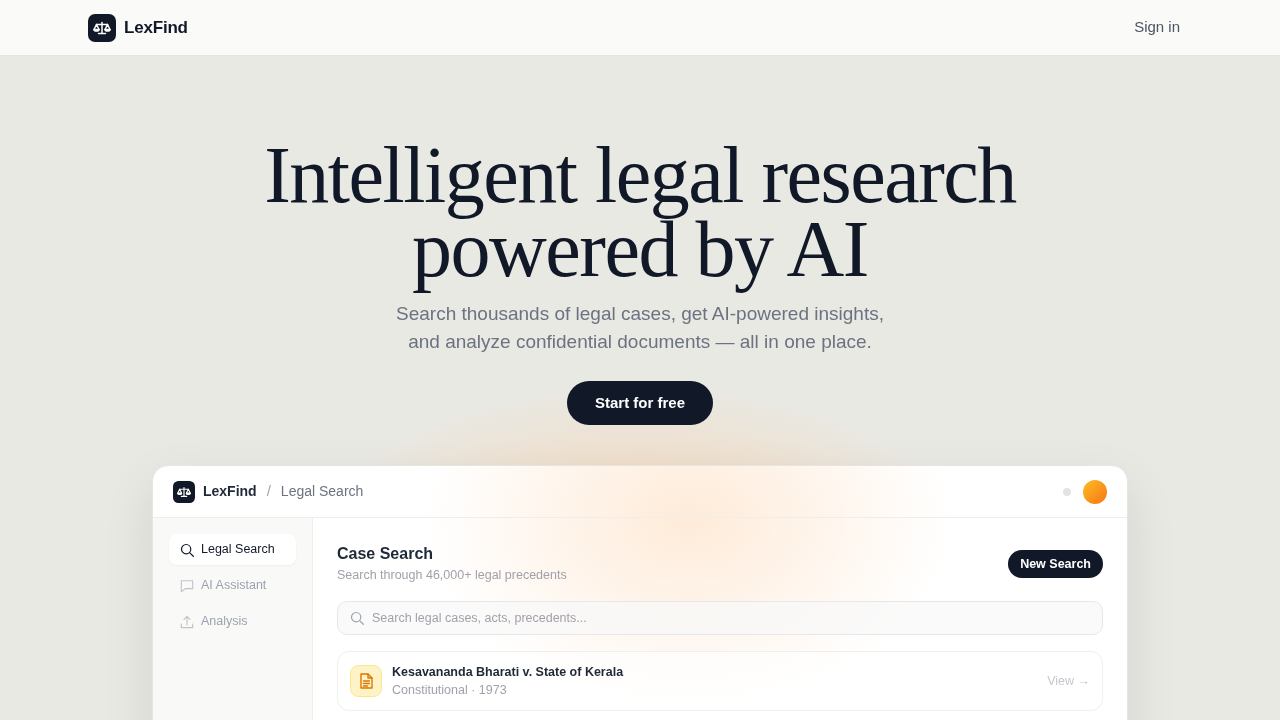 The image size is (1280, 720). I want to click on hero-subtitle: Search thousands of legal cases, get AI-powered insights, and analyze confidential documents — all in one place., so click(640, 328).